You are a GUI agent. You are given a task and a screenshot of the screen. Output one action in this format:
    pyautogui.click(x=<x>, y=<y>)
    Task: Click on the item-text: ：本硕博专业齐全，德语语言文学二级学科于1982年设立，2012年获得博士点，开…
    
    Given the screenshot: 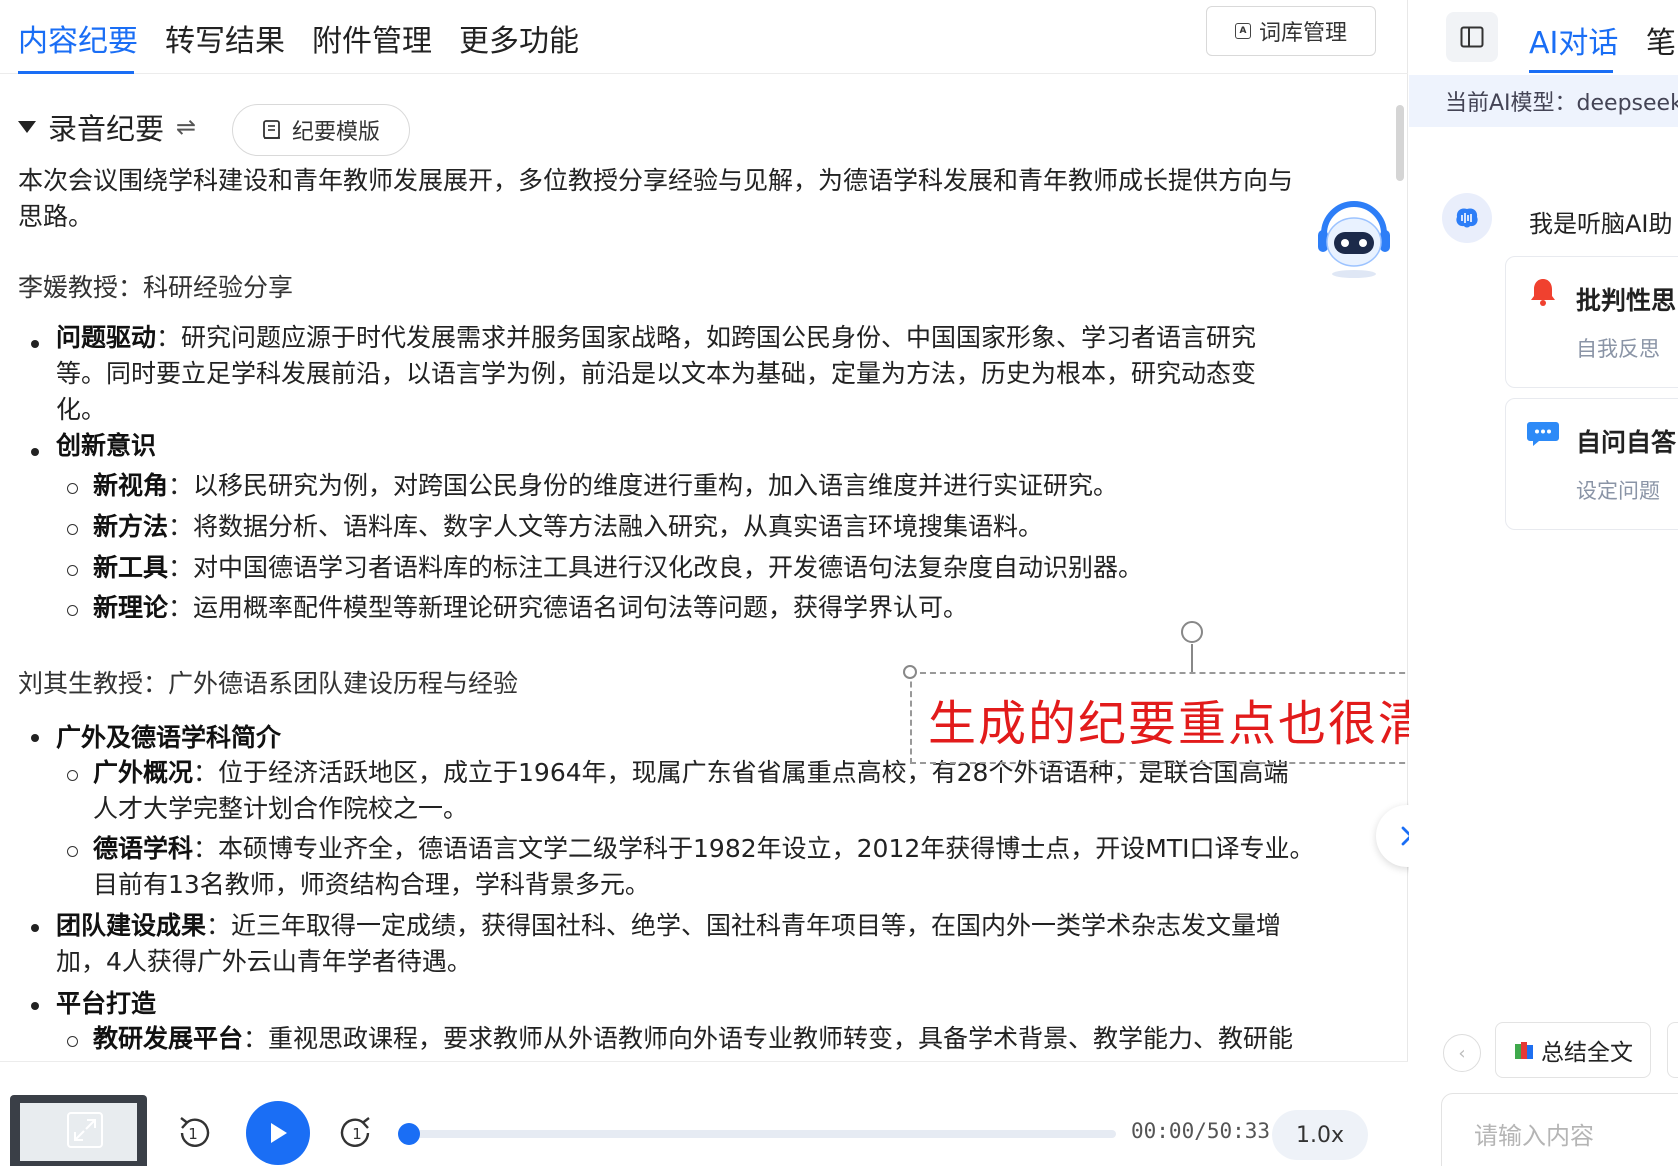 What is the action you would take?
    pyautogui.click(x=754, y=848)
    